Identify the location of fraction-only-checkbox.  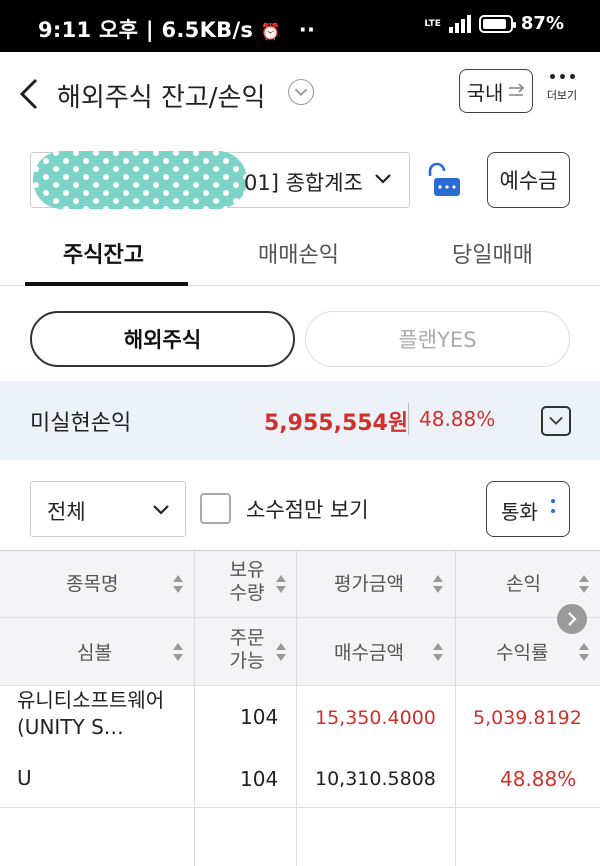
(215, 508).